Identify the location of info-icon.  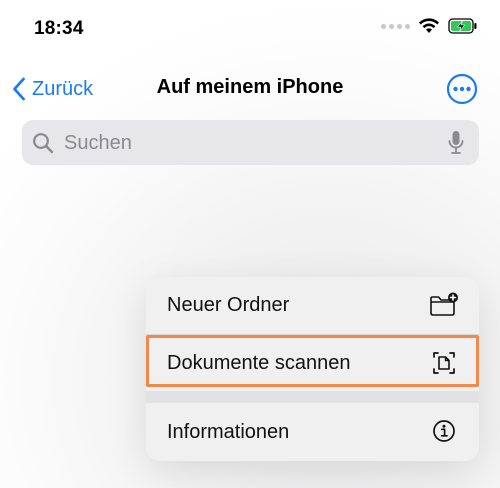
(444, 431).